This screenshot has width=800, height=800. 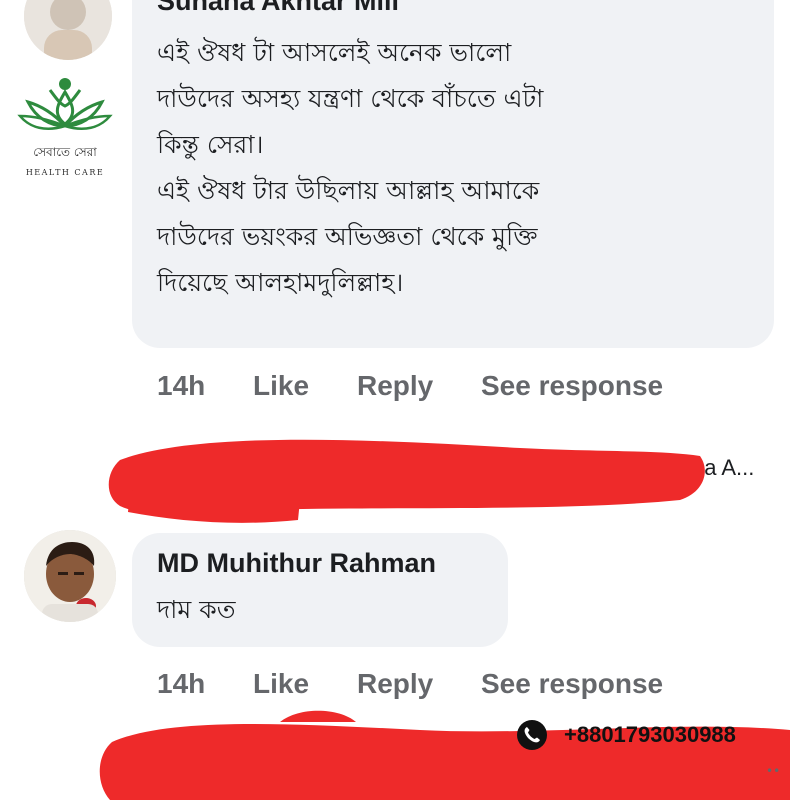 I want to click on phone-contact: +8801793030988, so click(x=626, y=735).